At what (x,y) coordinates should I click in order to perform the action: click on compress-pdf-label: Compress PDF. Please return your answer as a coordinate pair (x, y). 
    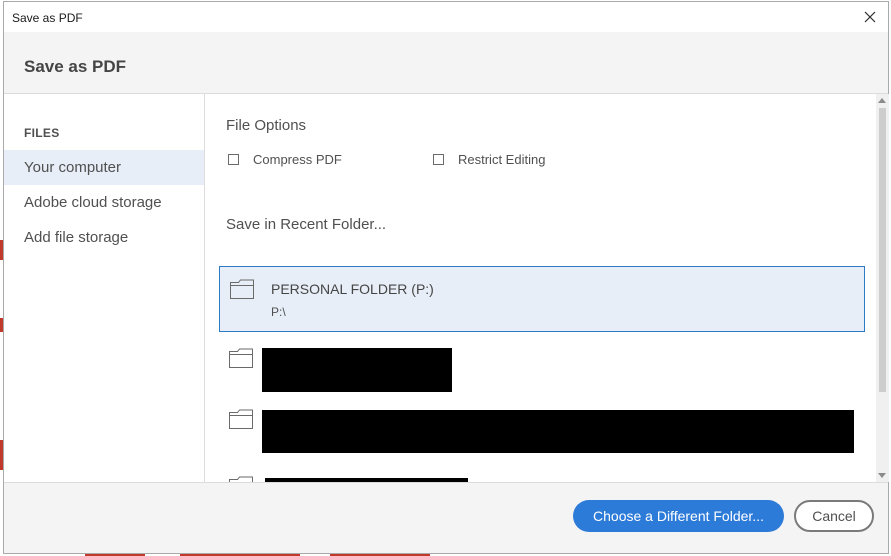
    Looking at the image, I should click on (297, 159).